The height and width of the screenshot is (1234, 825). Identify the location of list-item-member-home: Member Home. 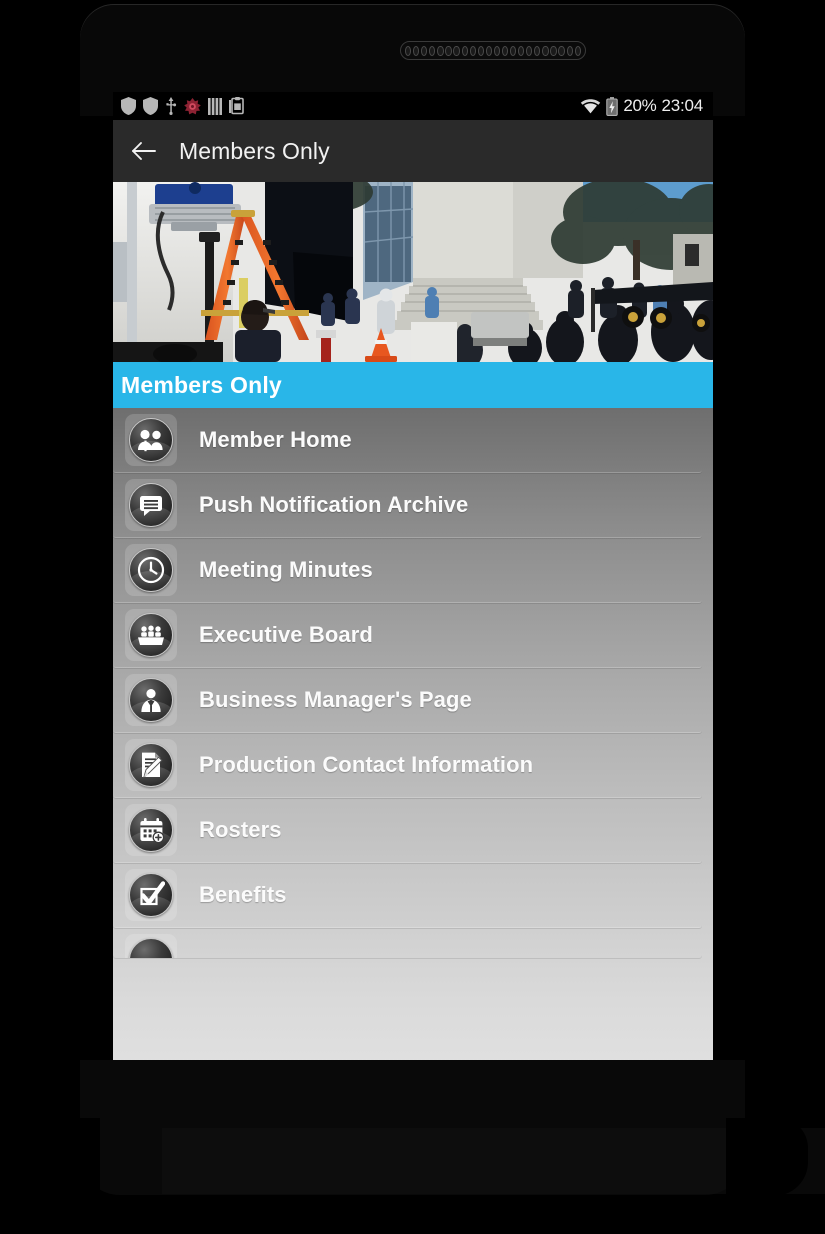
(407, 440).